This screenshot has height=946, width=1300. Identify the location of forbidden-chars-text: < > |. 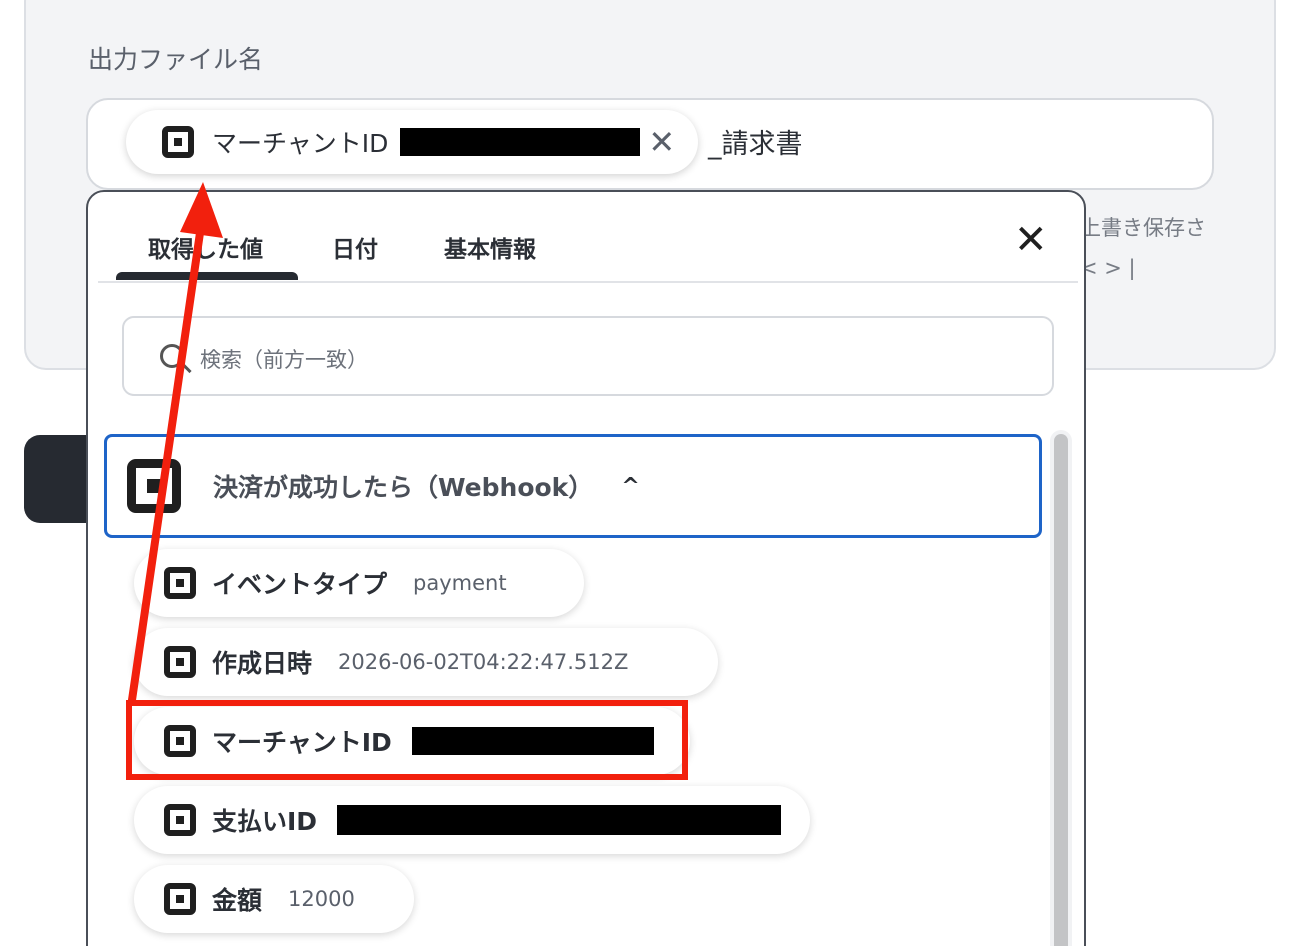
(1108, 268).